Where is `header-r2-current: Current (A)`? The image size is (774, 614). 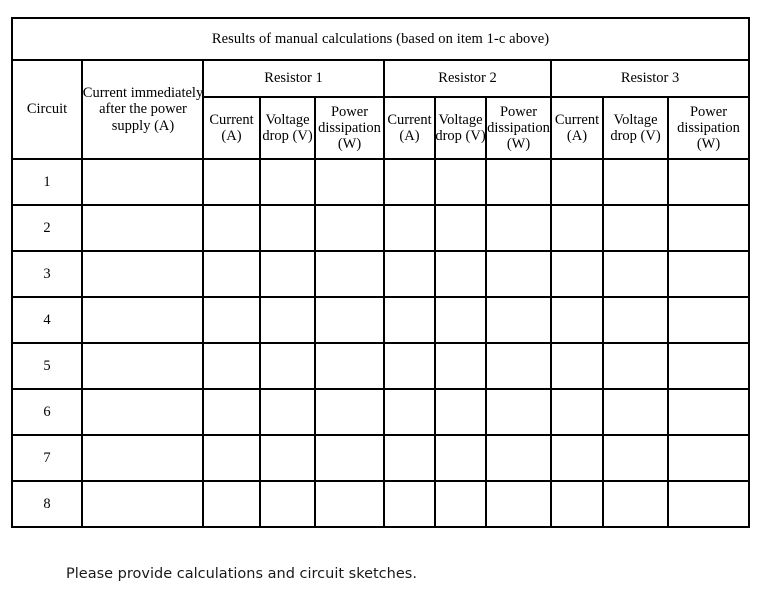 header-r2-current: Current (A) is located at coordinates (409, 128).